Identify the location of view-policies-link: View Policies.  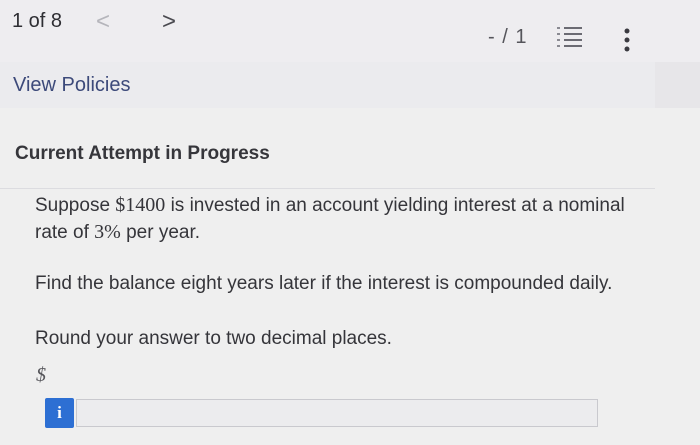
(71, 85).